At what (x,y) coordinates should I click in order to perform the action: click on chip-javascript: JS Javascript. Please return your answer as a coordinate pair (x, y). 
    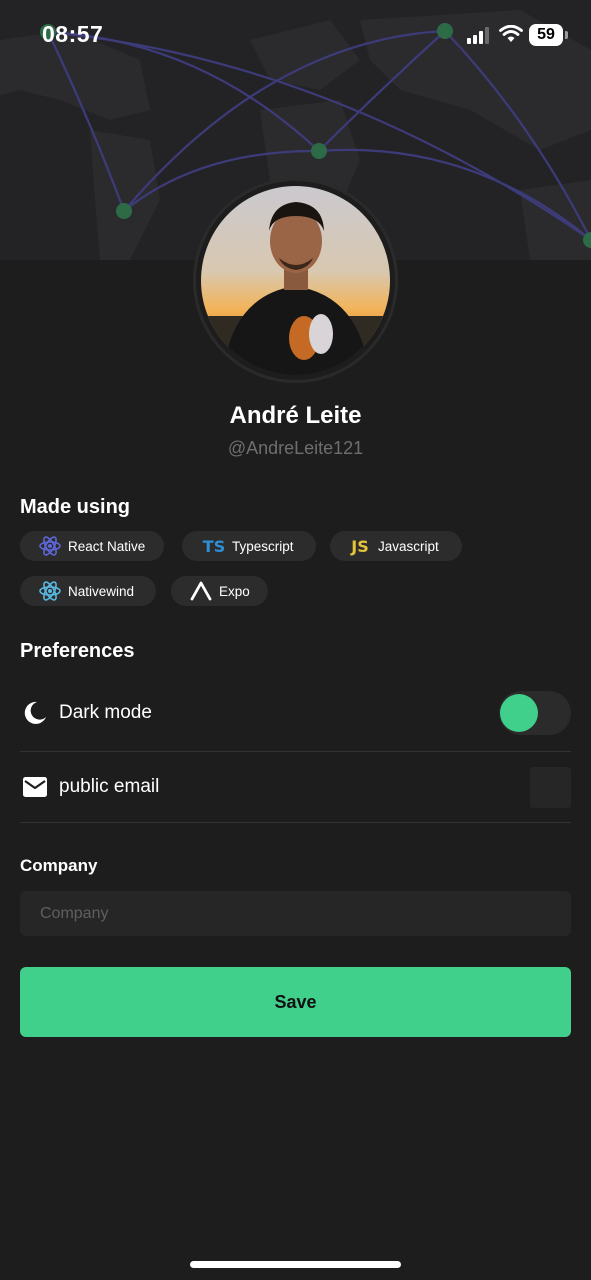
    Looking at the image, I should click on (396, 546).